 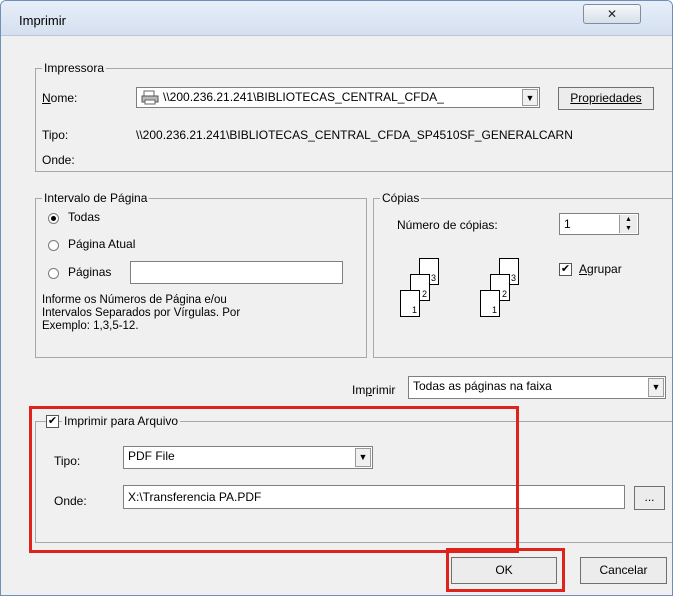 I want to click on close-icon: ✕, so click(x=612, y=14).